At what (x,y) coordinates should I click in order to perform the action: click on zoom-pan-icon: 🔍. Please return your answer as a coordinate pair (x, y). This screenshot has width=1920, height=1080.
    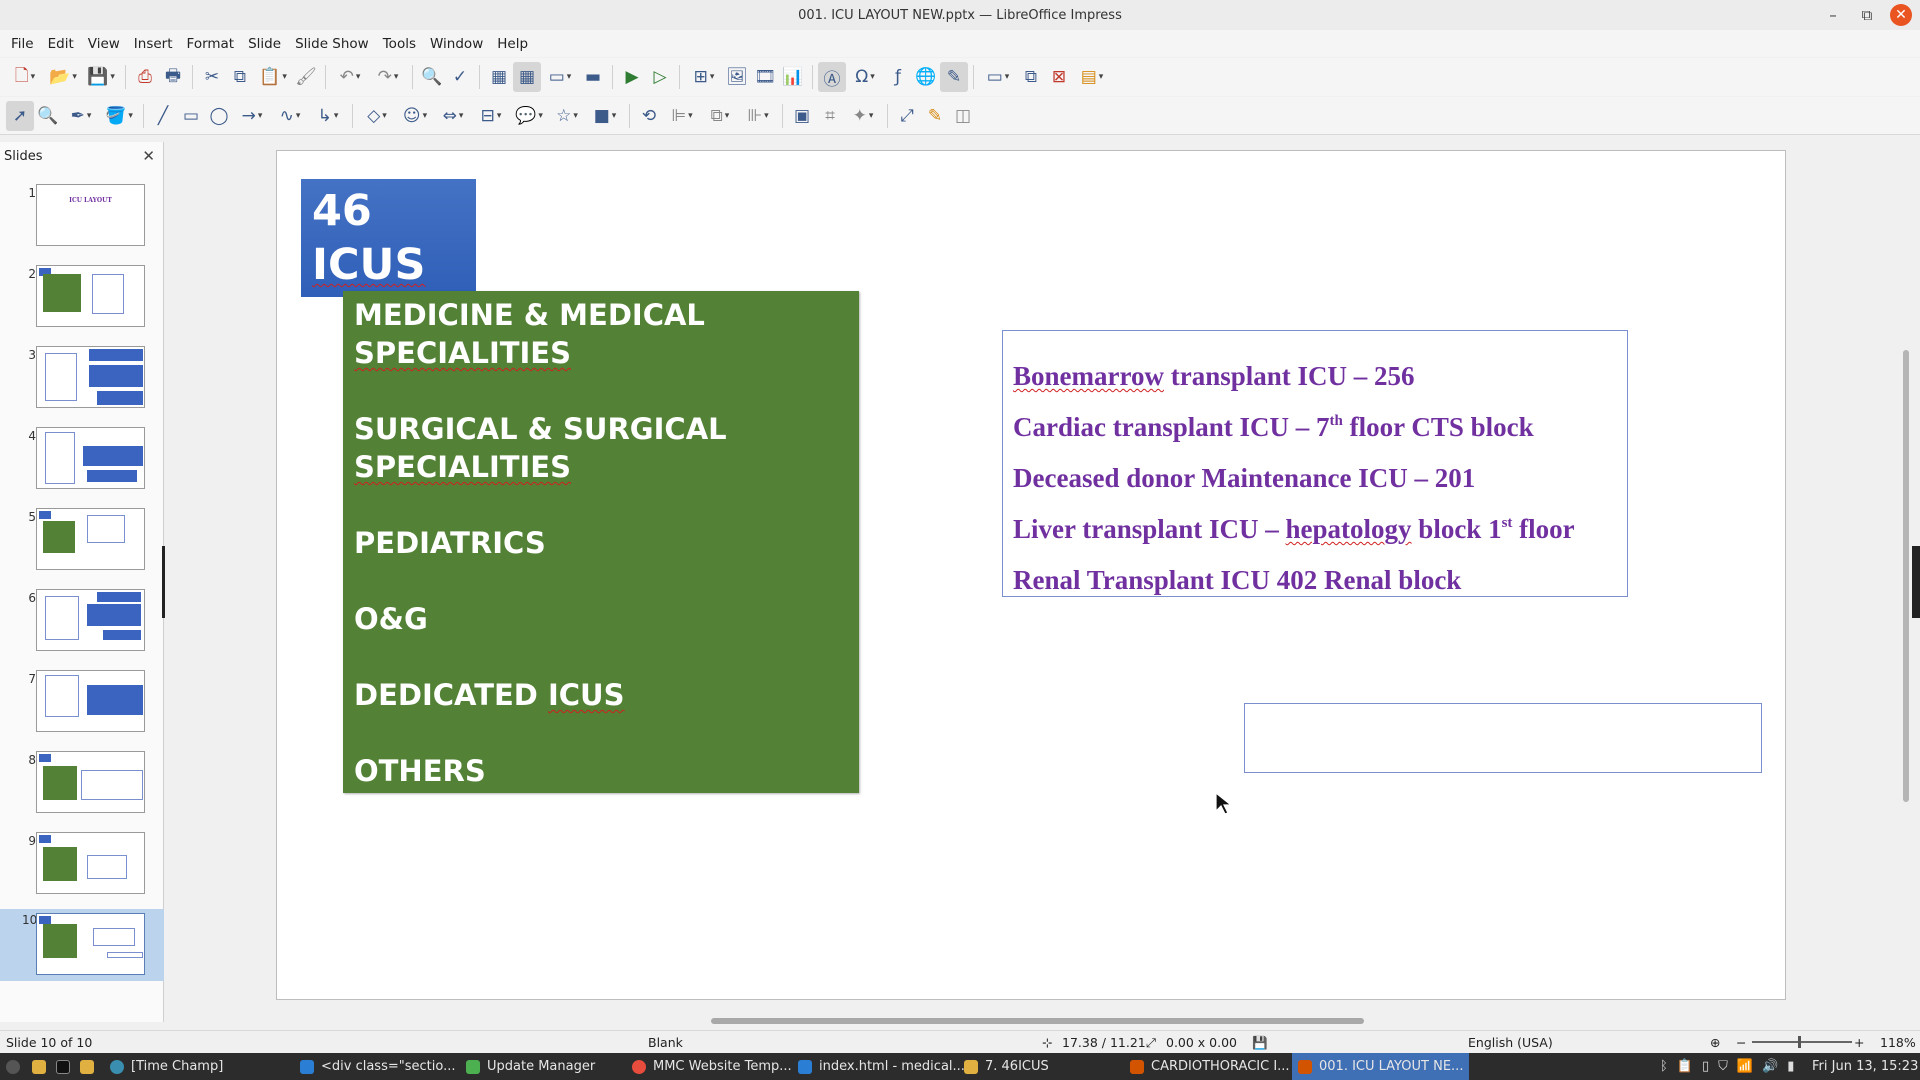
    Looking at the image, I should click on (48, 116).